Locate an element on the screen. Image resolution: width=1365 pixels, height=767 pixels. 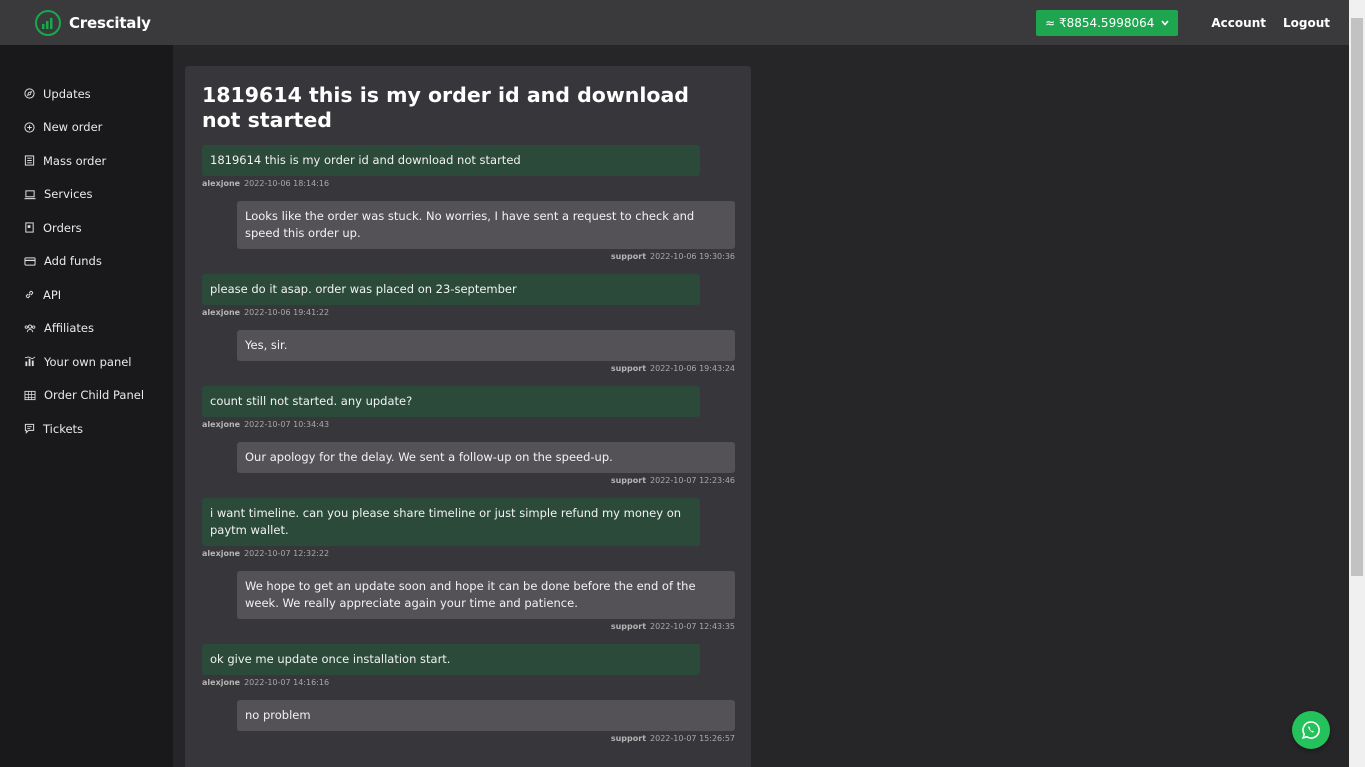
message-meta: alexjone 2022-10-06 18:14:16 is located at coordinates (468, 183).